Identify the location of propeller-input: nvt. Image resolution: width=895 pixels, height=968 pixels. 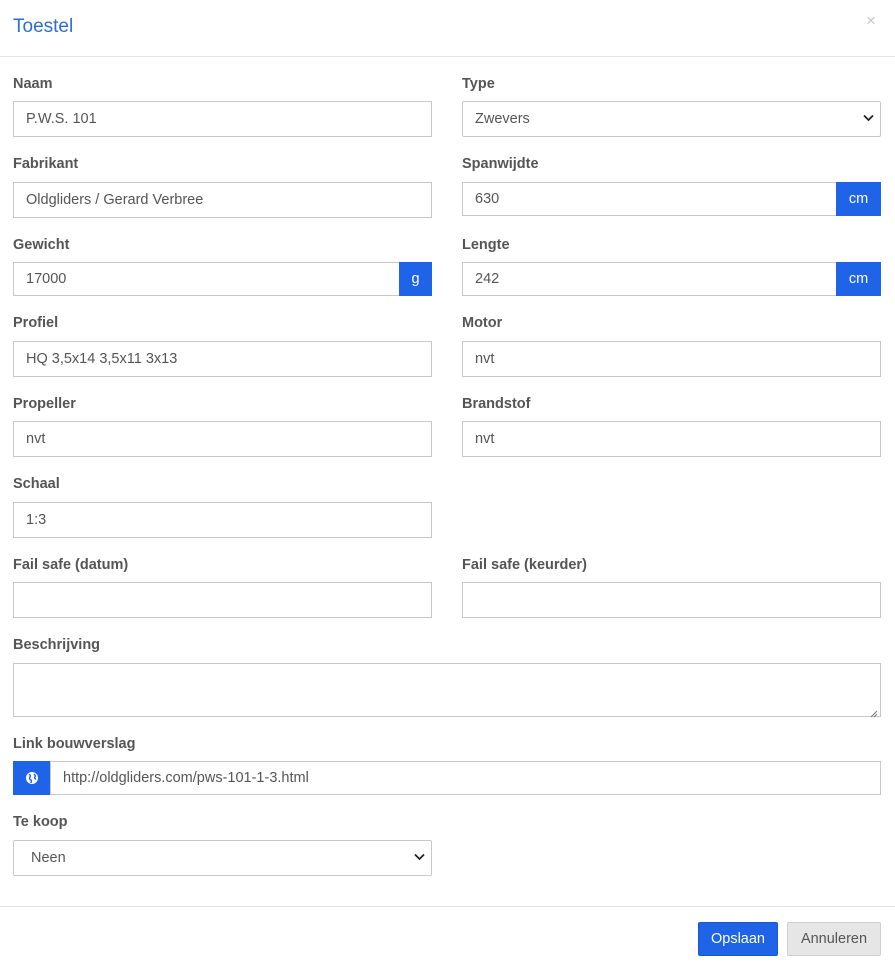
(222, 439).